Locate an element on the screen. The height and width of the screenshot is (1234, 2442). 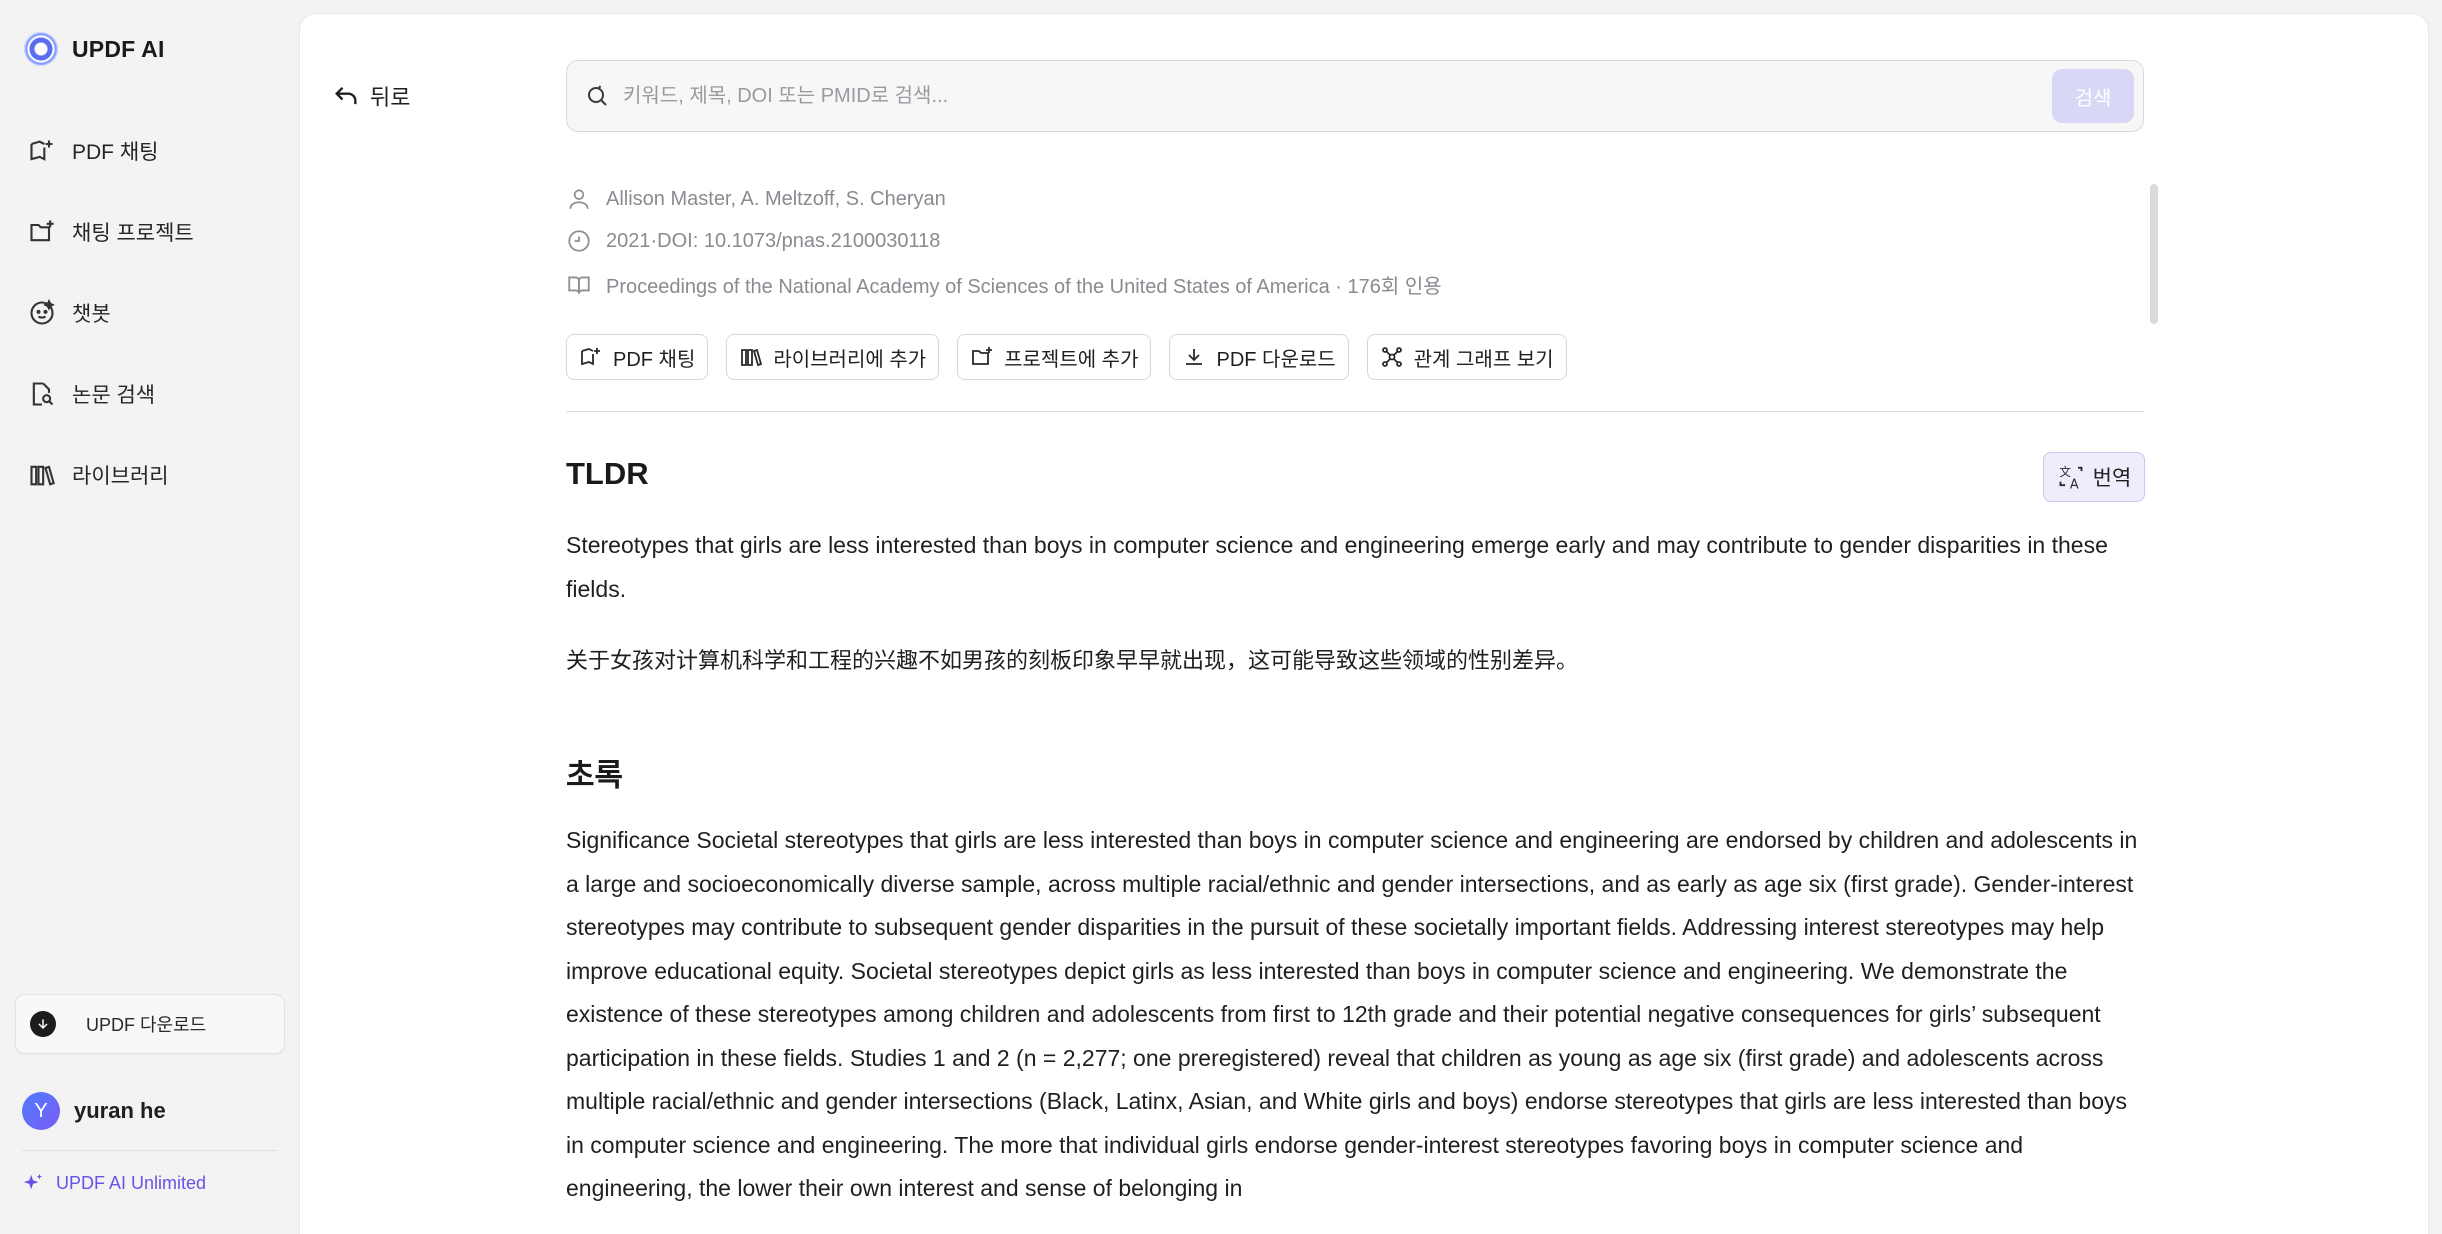
sidebar-item-label: 라이브러리 is located at coordinates (120, 476).